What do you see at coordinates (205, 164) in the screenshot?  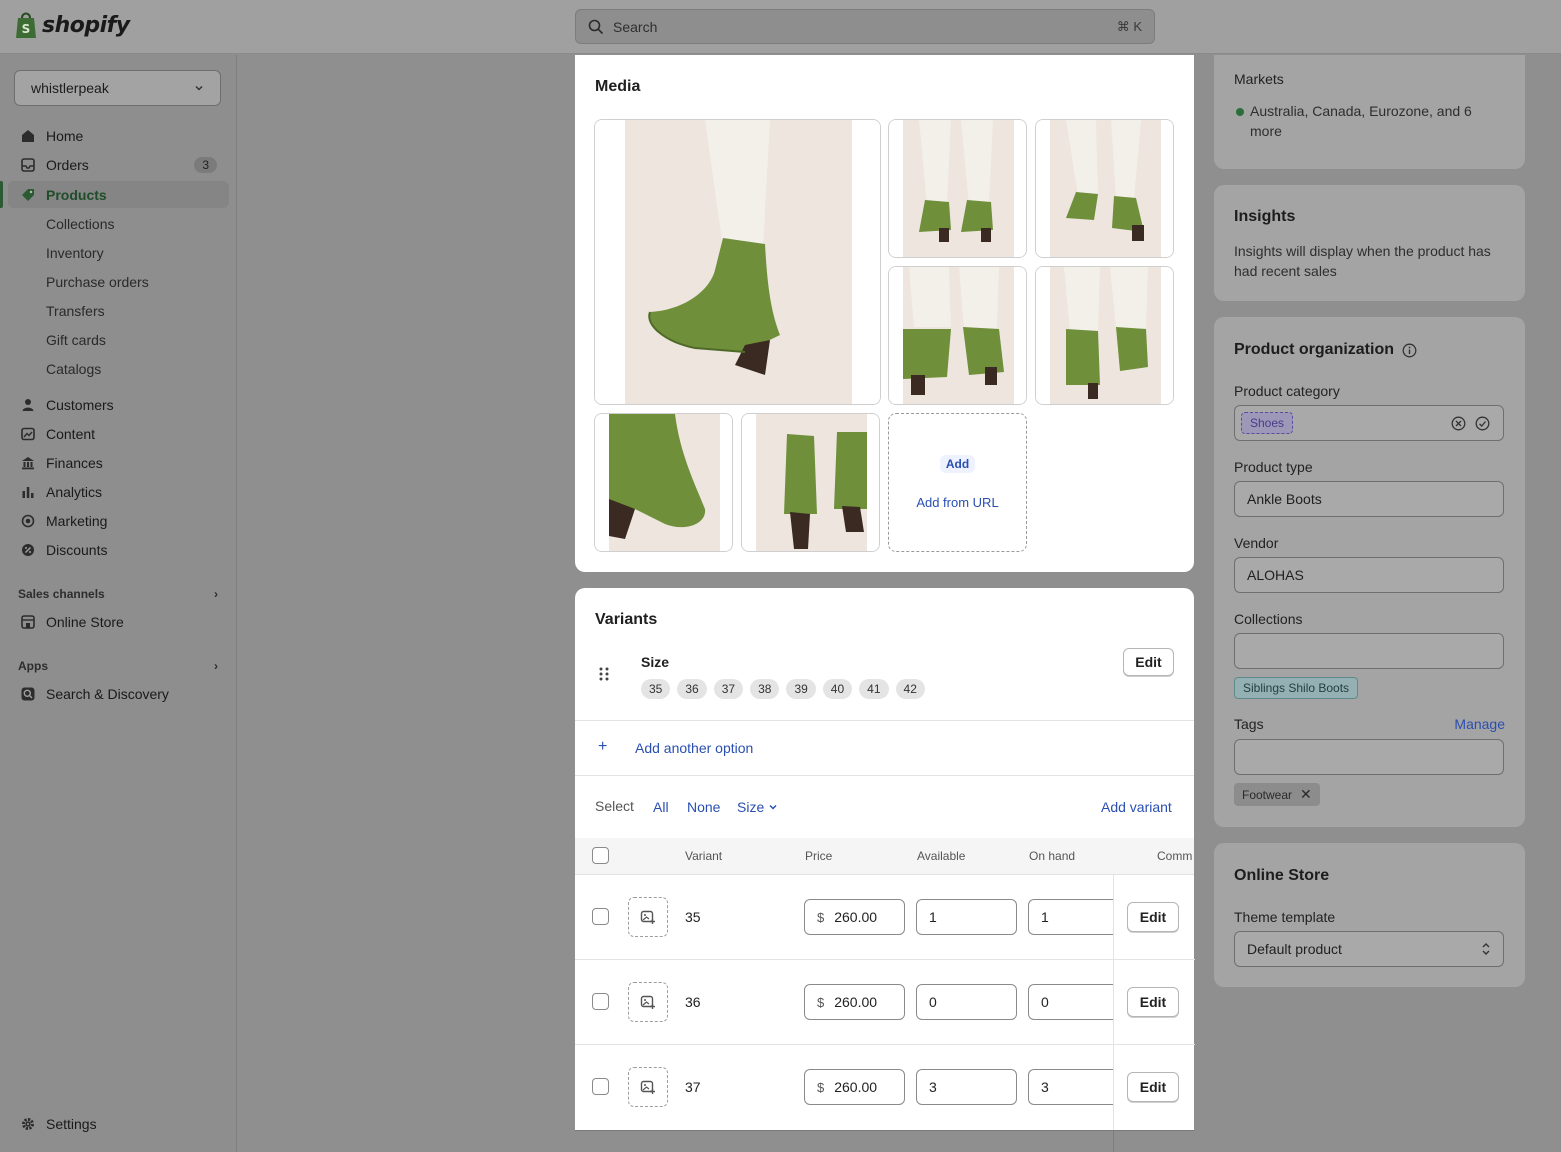 I see `orders-count-badge: 3` at bounding box center [205, 164].